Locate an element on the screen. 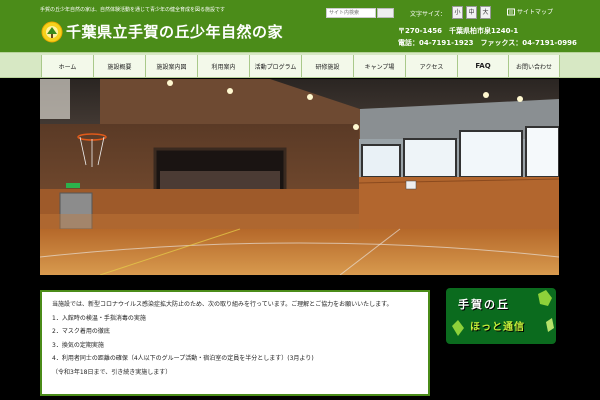  fontsize-label: 文字サイズ： is located at coordinates (428, 14).